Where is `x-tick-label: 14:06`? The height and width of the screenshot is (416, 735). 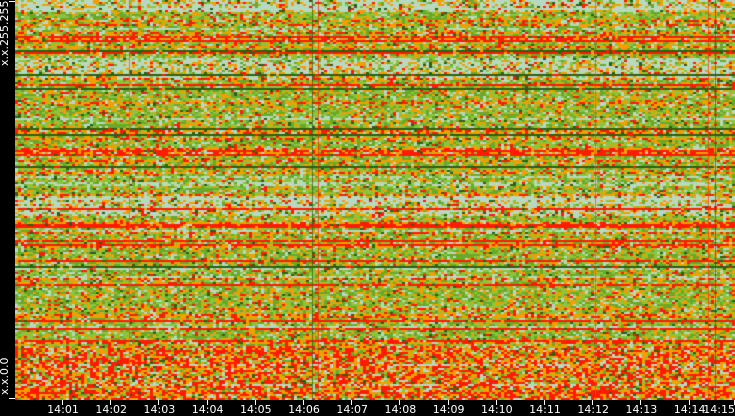
x-tick-label: 14:06 is located at coordinates (304, 409).